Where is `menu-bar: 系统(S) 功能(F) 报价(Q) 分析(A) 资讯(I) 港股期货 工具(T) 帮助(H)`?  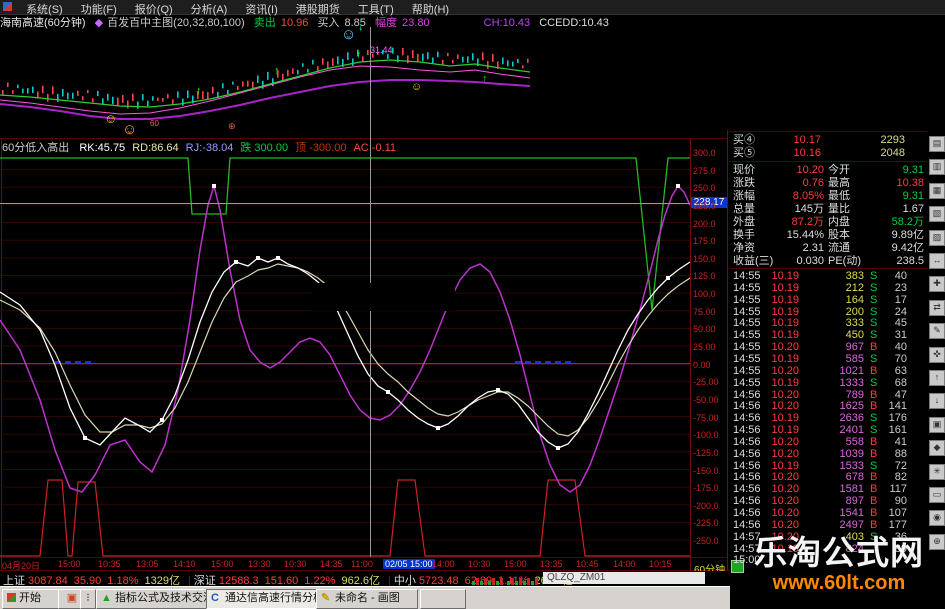 menu-bar: 系统(S) 功能(F) 报价(Q) 分析(A) 资讯(I) 港股期货 工具(T) 帮助(H) is located at coordinates (472, 8).